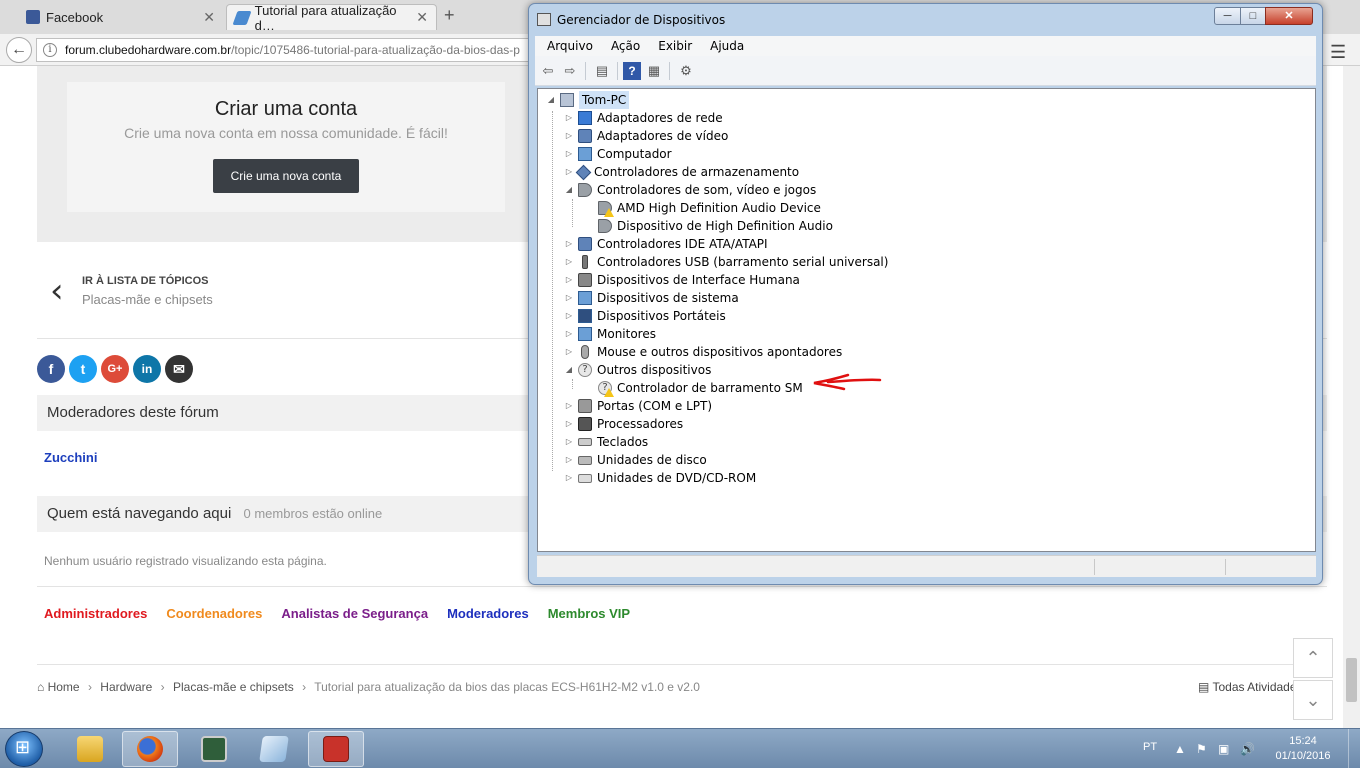  Describe the element at coordinates (214, 613) in the screenshot. I see `group-coordenadores: Coordenadores` at that location.